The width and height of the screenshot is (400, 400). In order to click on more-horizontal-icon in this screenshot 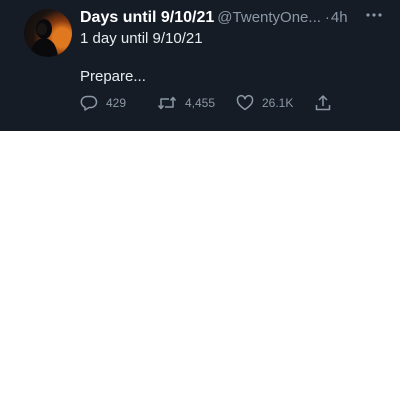, I will do `click(374, 15)`.